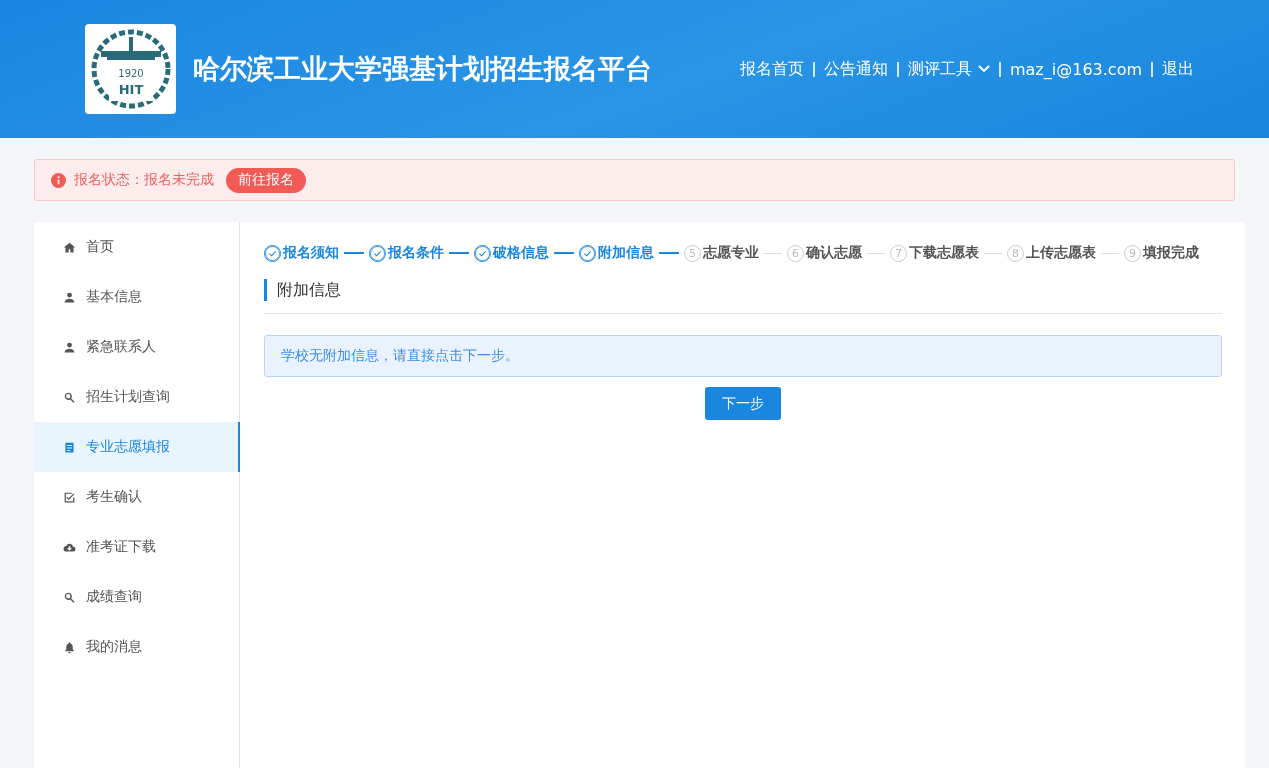 The image size is (1269, 768). What do you see at coordinates (1161, 253) in the screenshot?
I see `step-item: 9 填报完成` at bounding box center [1161, 253].